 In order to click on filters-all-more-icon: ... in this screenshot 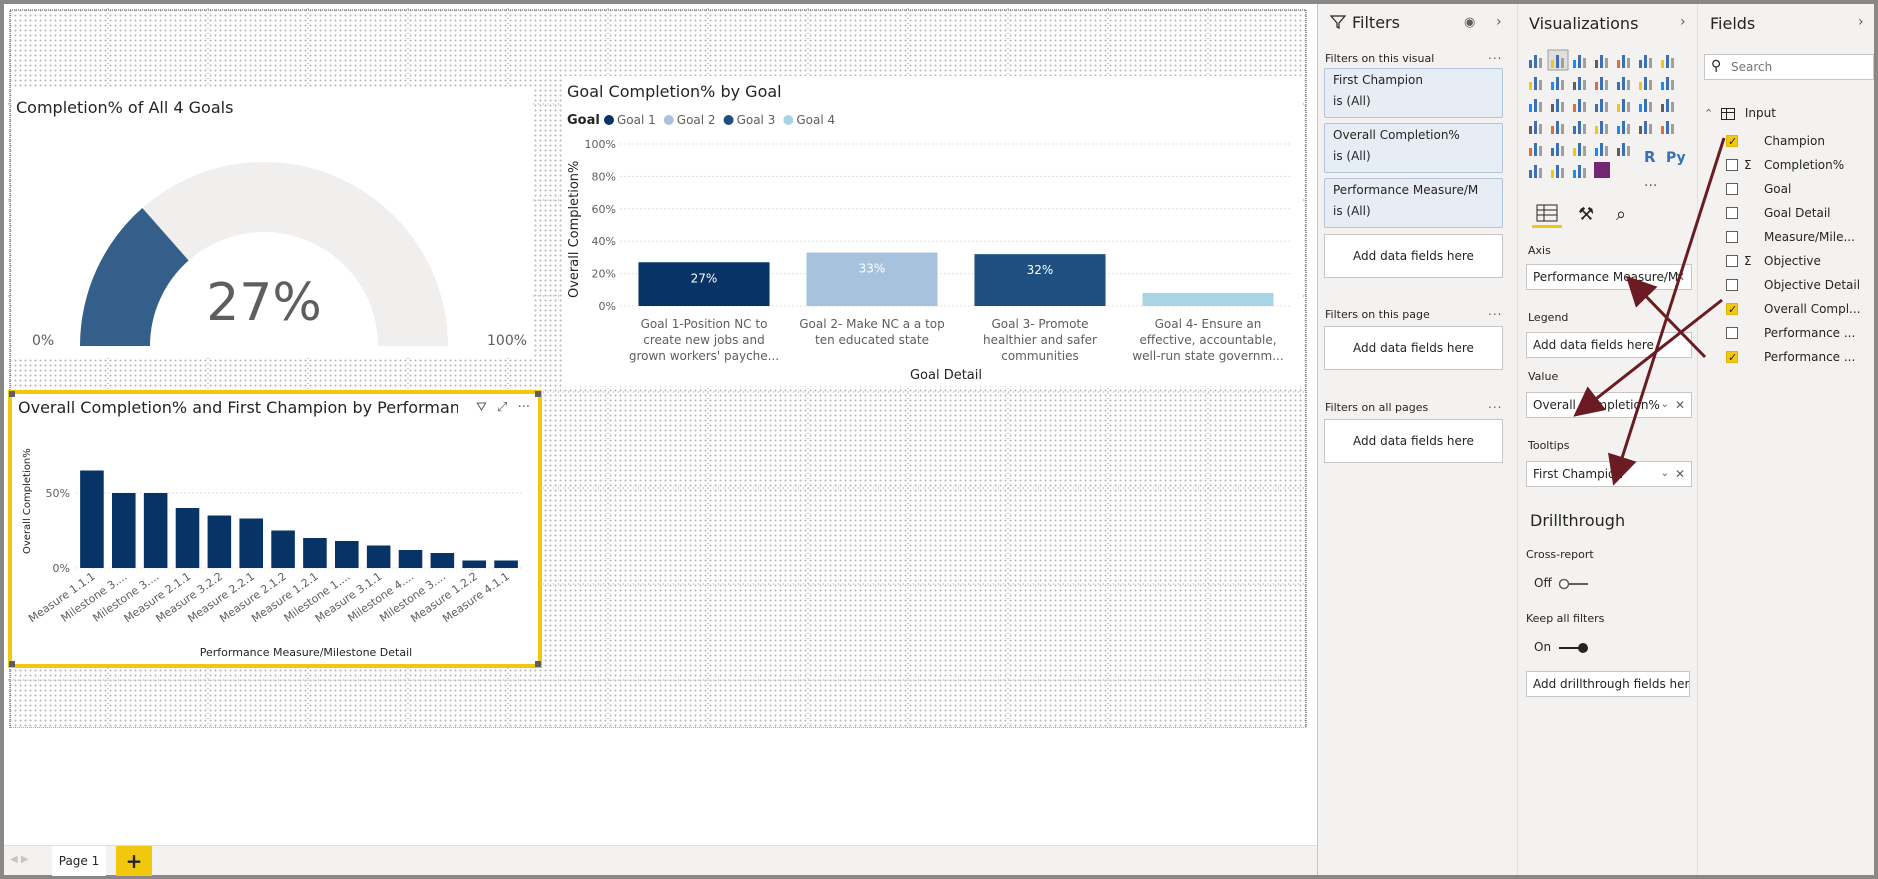, I will do `click(1495, 404)`.